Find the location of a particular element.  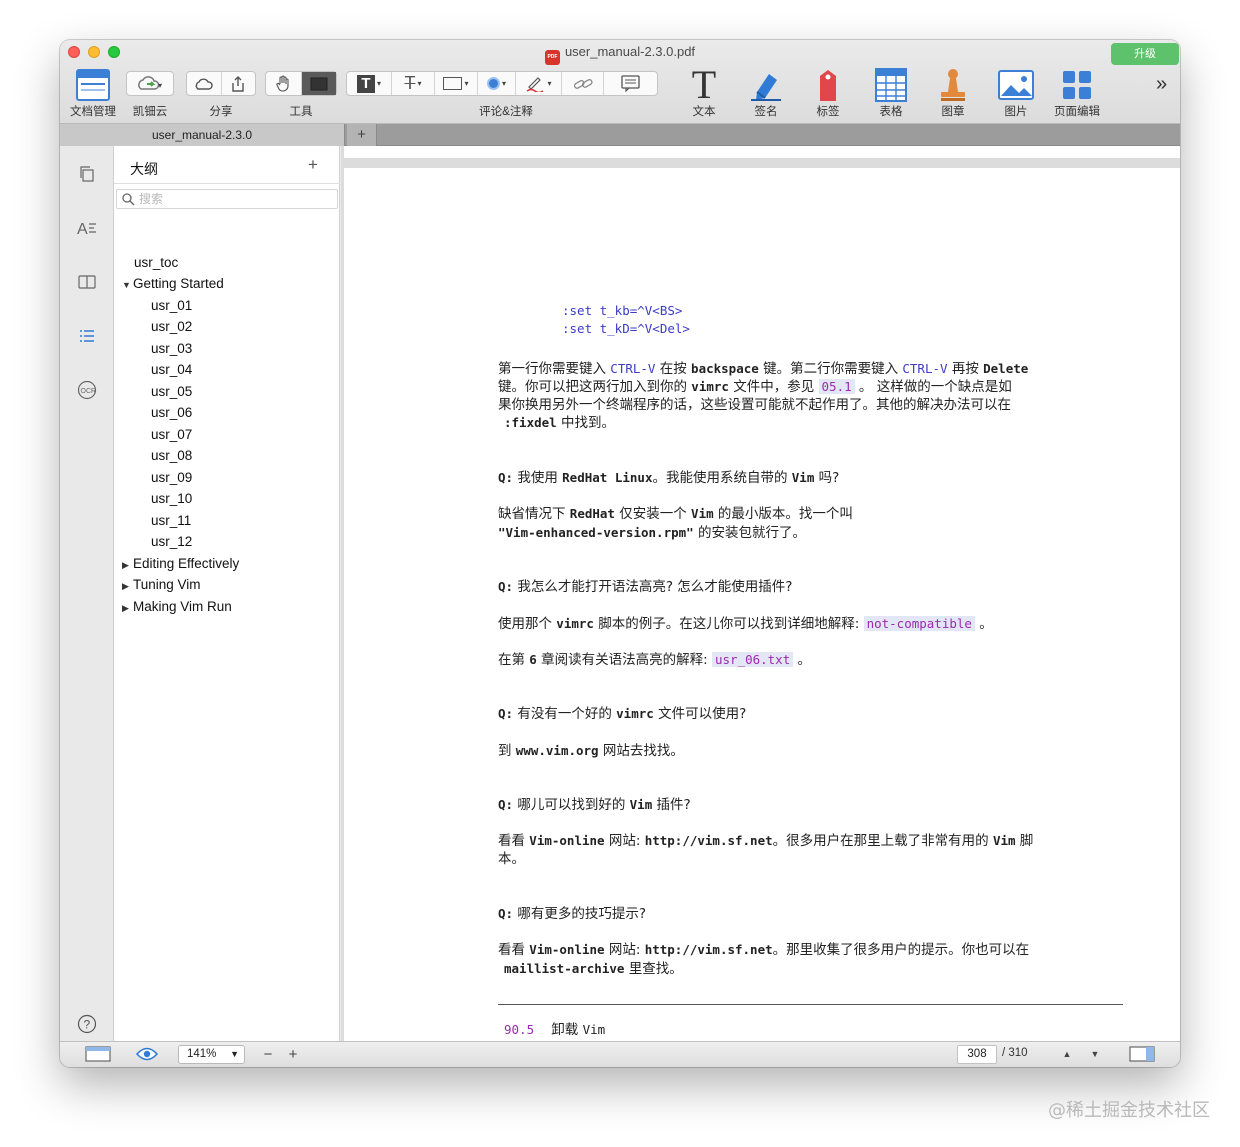

outline-item-usr-toc: usr_toc is located at coordinates (156, 262).